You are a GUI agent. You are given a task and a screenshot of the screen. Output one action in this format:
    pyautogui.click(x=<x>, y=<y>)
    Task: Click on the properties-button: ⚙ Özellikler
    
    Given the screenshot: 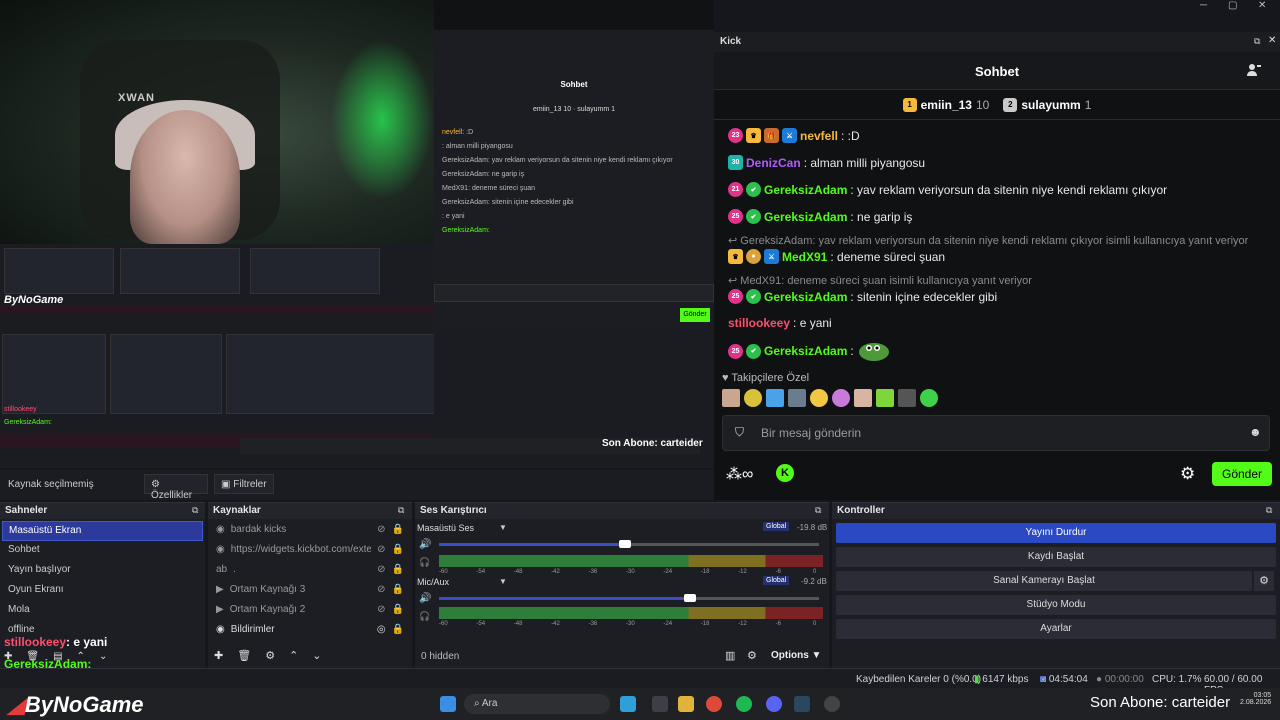 What is the action you would take?
    pyautogui.click(x=176, y=487)
    